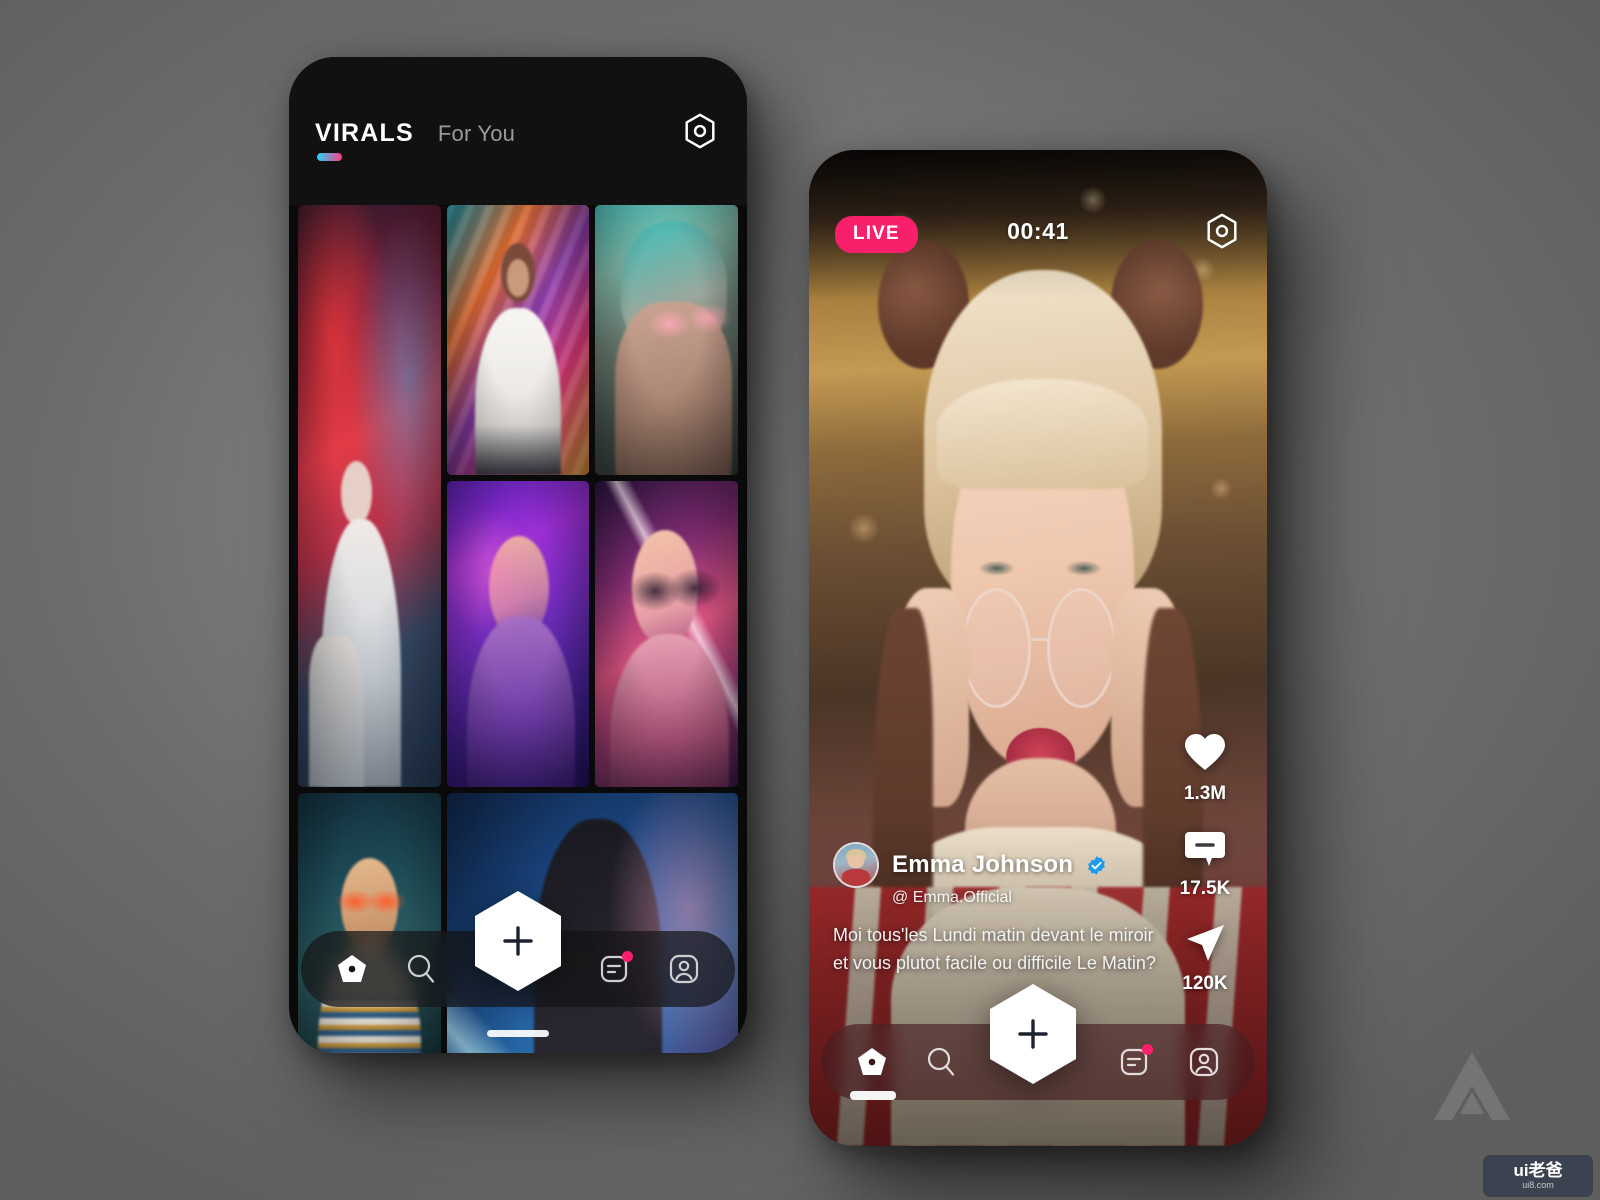 Image resolution: width=1600 pixels, height=1200 pixels. I want to click on header-tabs: VIRALS For You, so click(415, 140).